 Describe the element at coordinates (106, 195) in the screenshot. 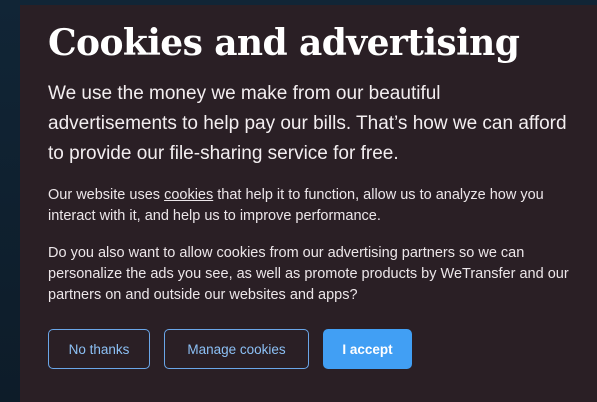

I see `cookie-usage-text-start: Our website uses` at that location.